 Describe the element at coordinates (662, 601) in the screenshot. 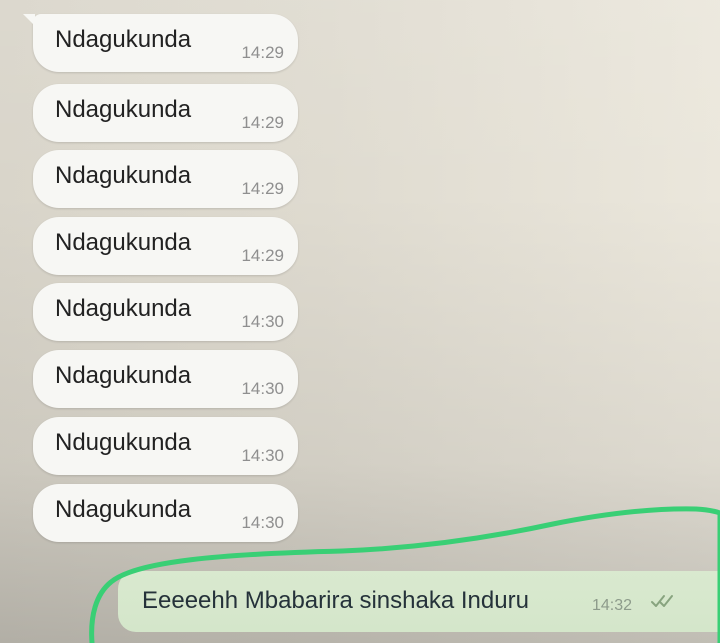

I see `double-check-icon` at that location.